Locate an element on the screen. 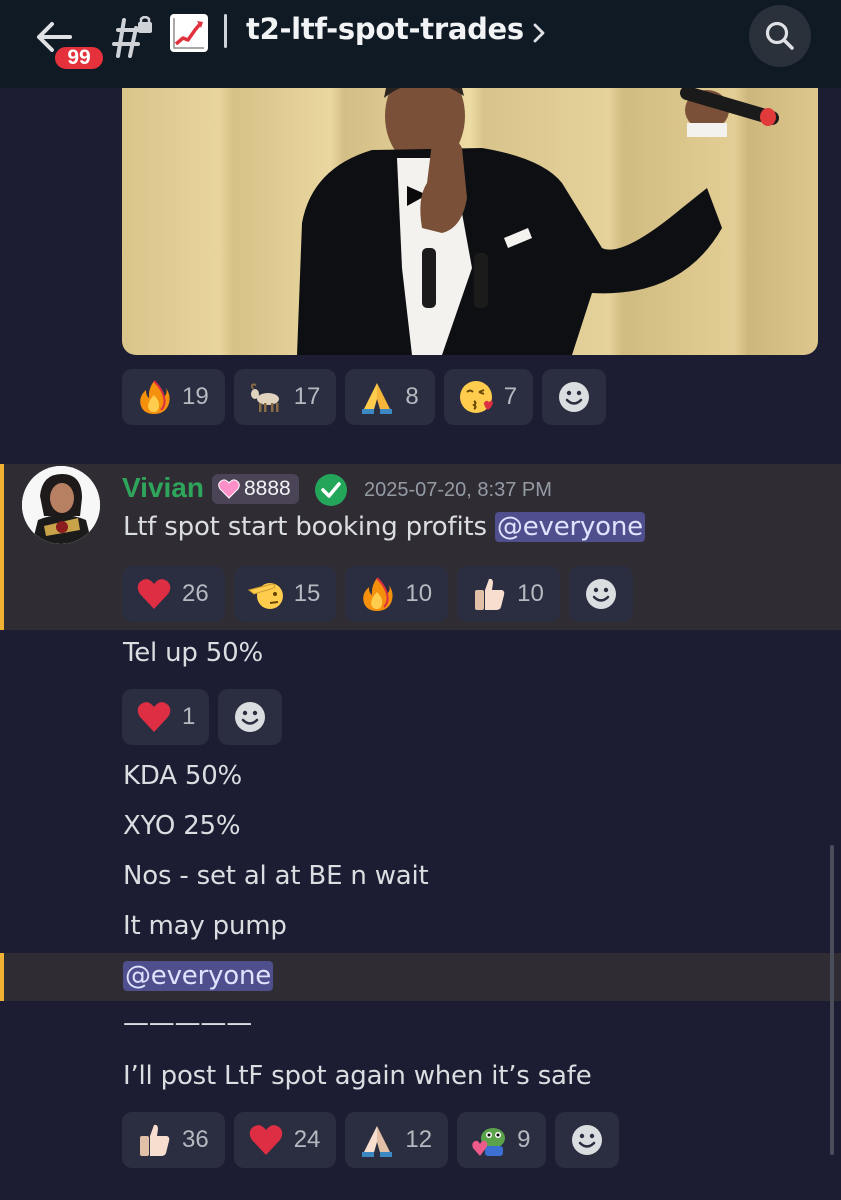 This screenshot has width=841, height=1200. search-icon is located at coordinates (779, 35).